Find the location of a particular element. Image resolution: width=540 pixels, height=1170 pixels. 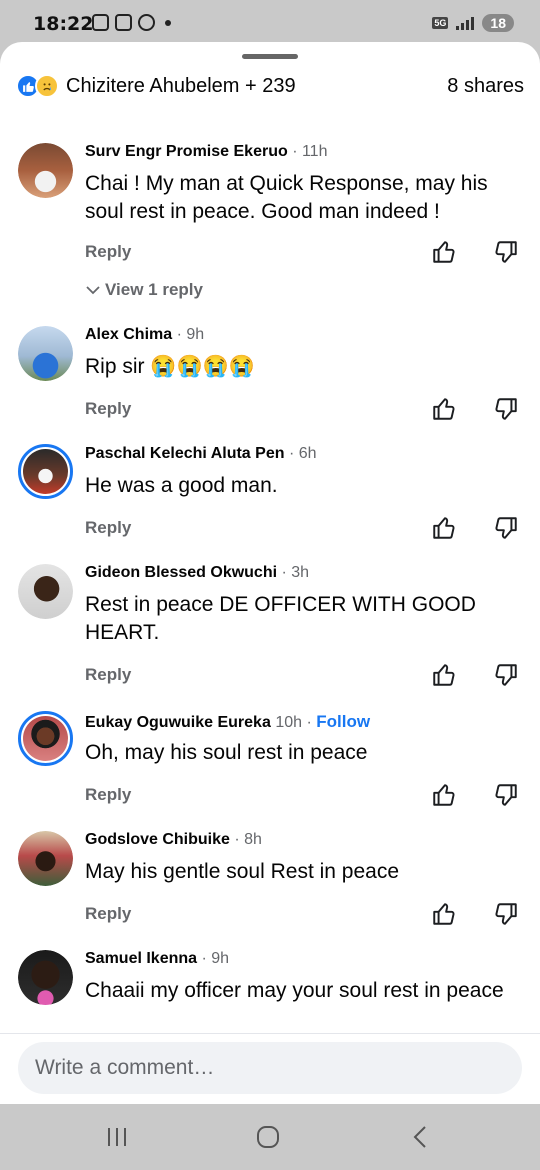

comment-input is located at coordinates (270, 1068).